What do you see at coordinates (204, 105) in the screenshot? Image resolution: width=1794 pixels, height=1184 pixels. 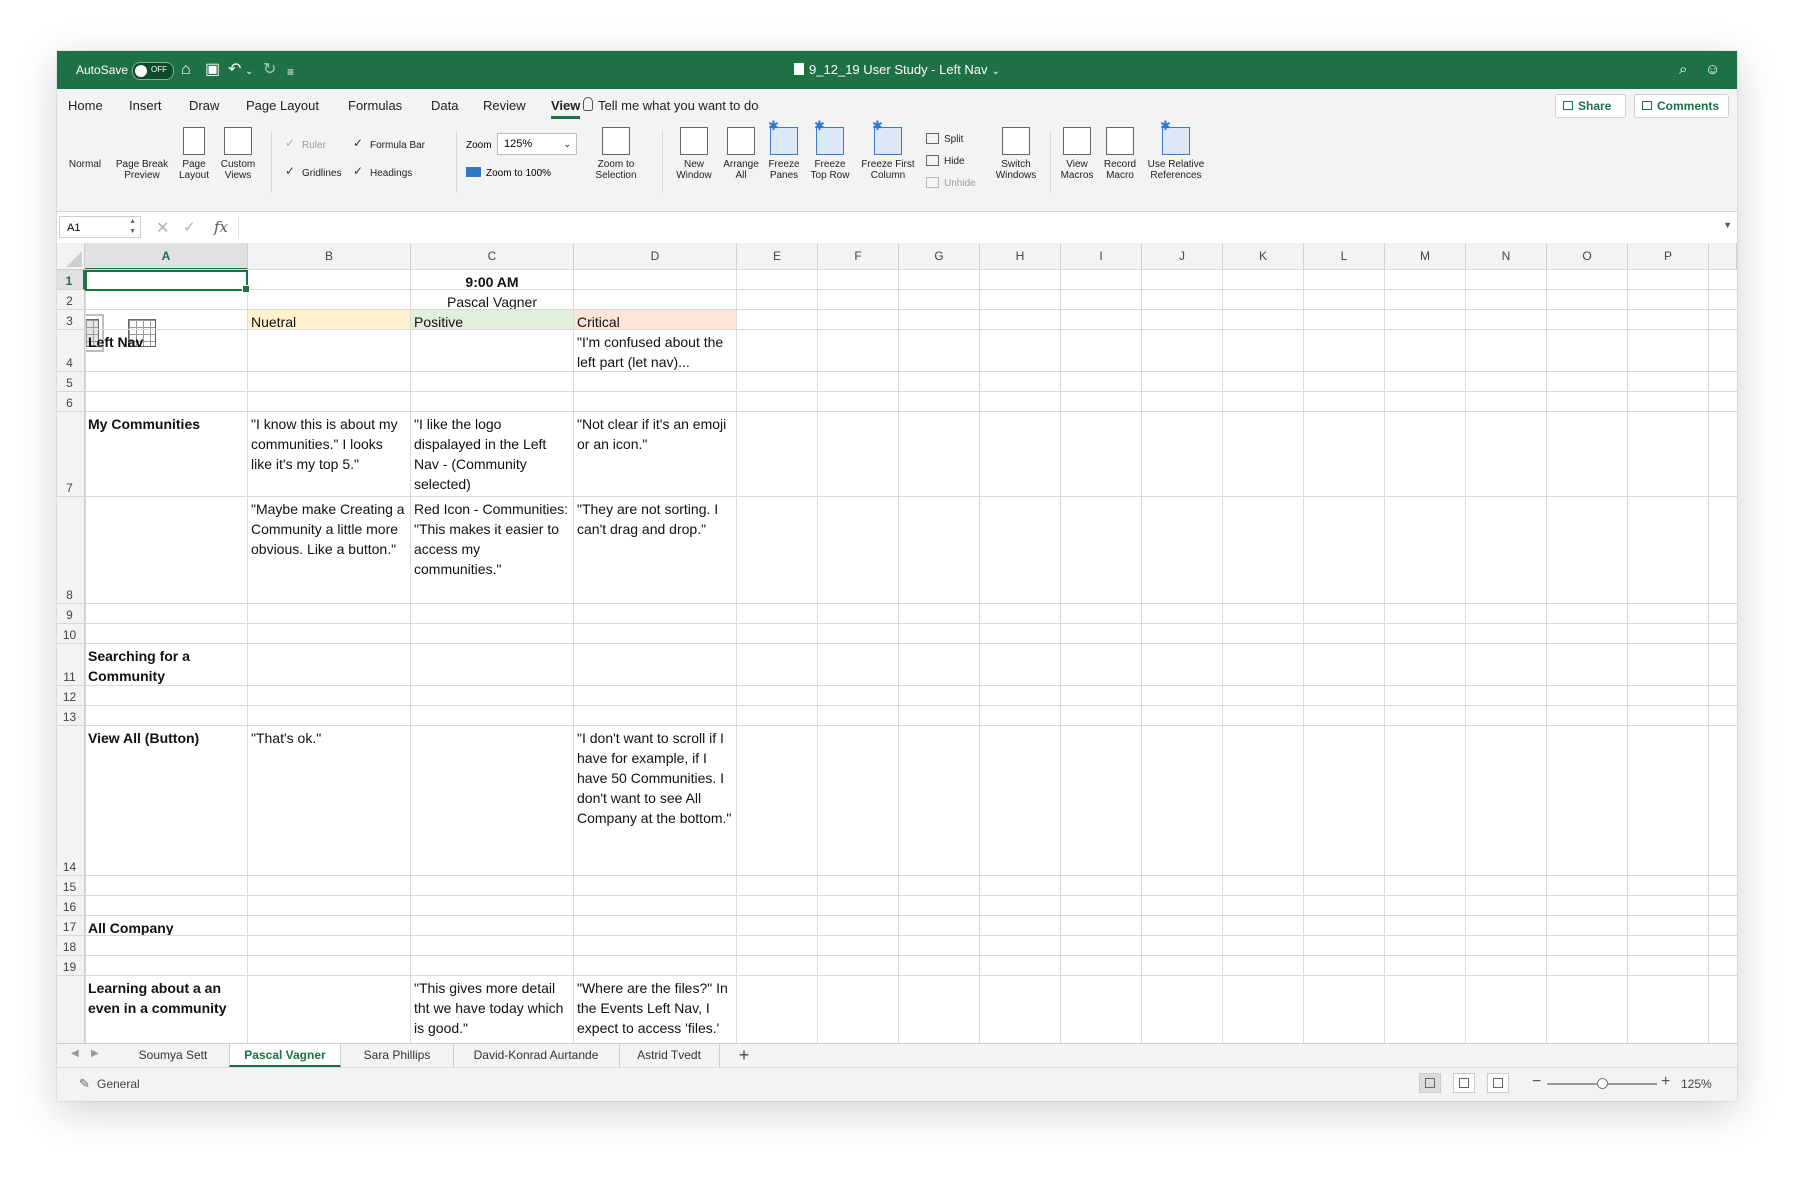 I see `tab-draw: Draw` at bounding box center [204, 105].